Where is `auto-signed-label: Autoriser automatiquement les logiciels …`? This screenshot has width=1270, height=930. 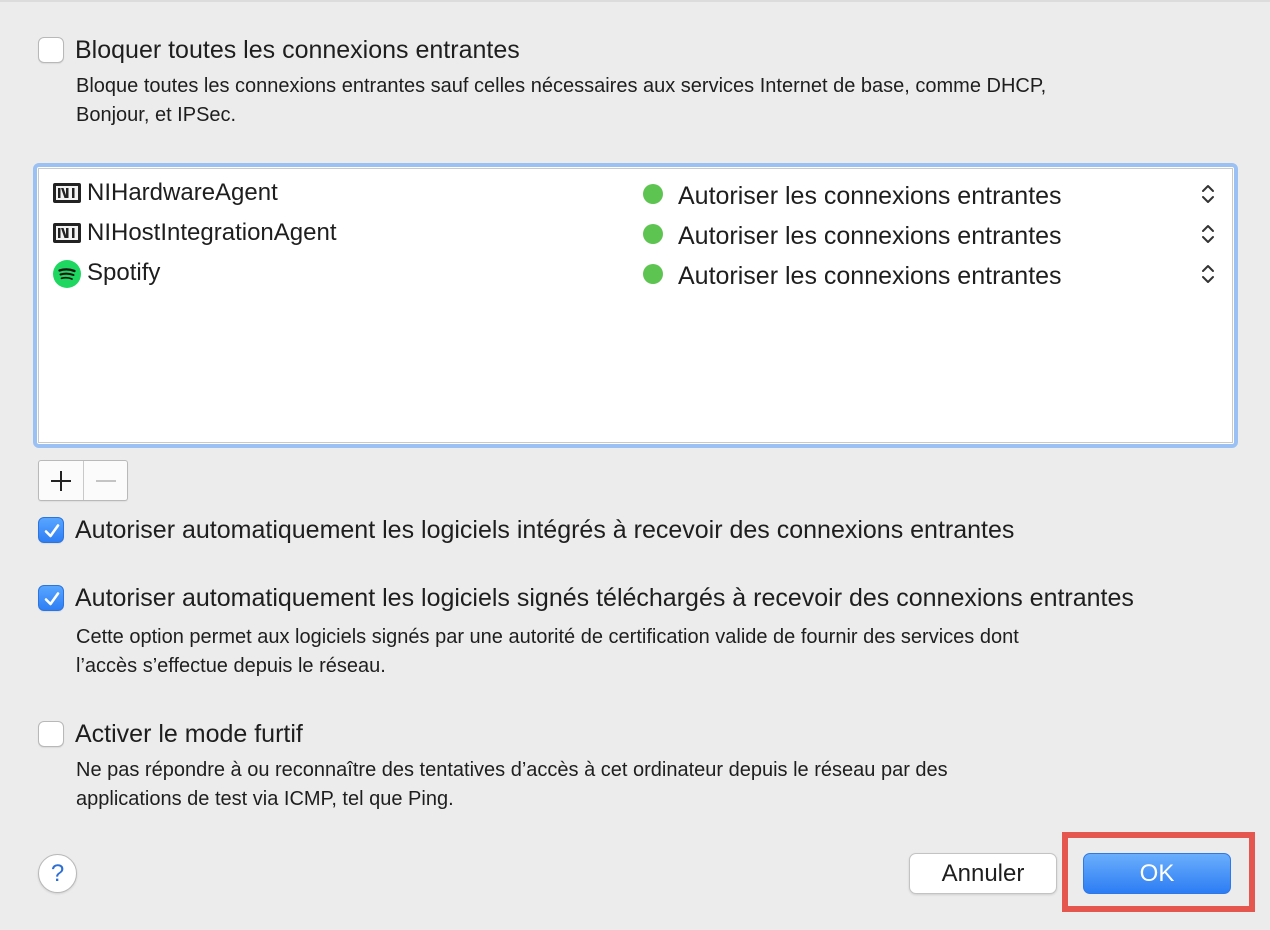
auto-signed-label: Autoriser automatiquement les logiciels … is located at coordinates (604, 598).